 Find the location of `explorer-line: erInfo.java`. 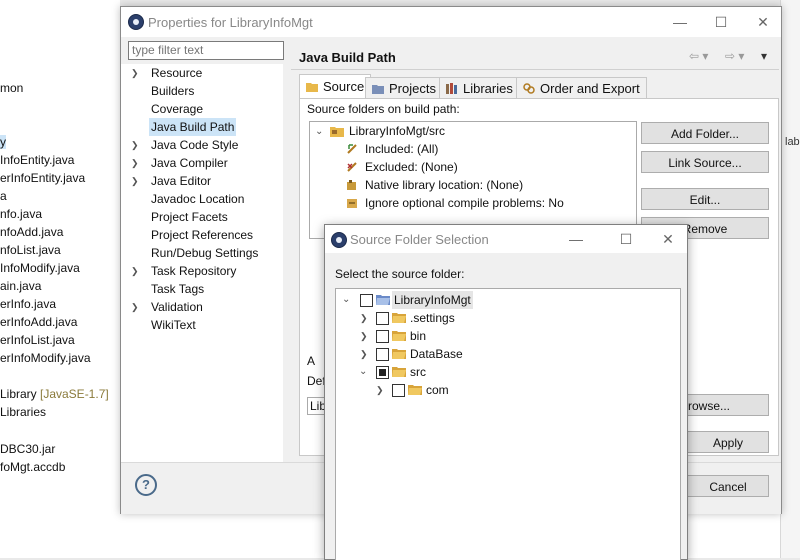

explorer-line: erInfo.java is located at coordinates (28, 304).